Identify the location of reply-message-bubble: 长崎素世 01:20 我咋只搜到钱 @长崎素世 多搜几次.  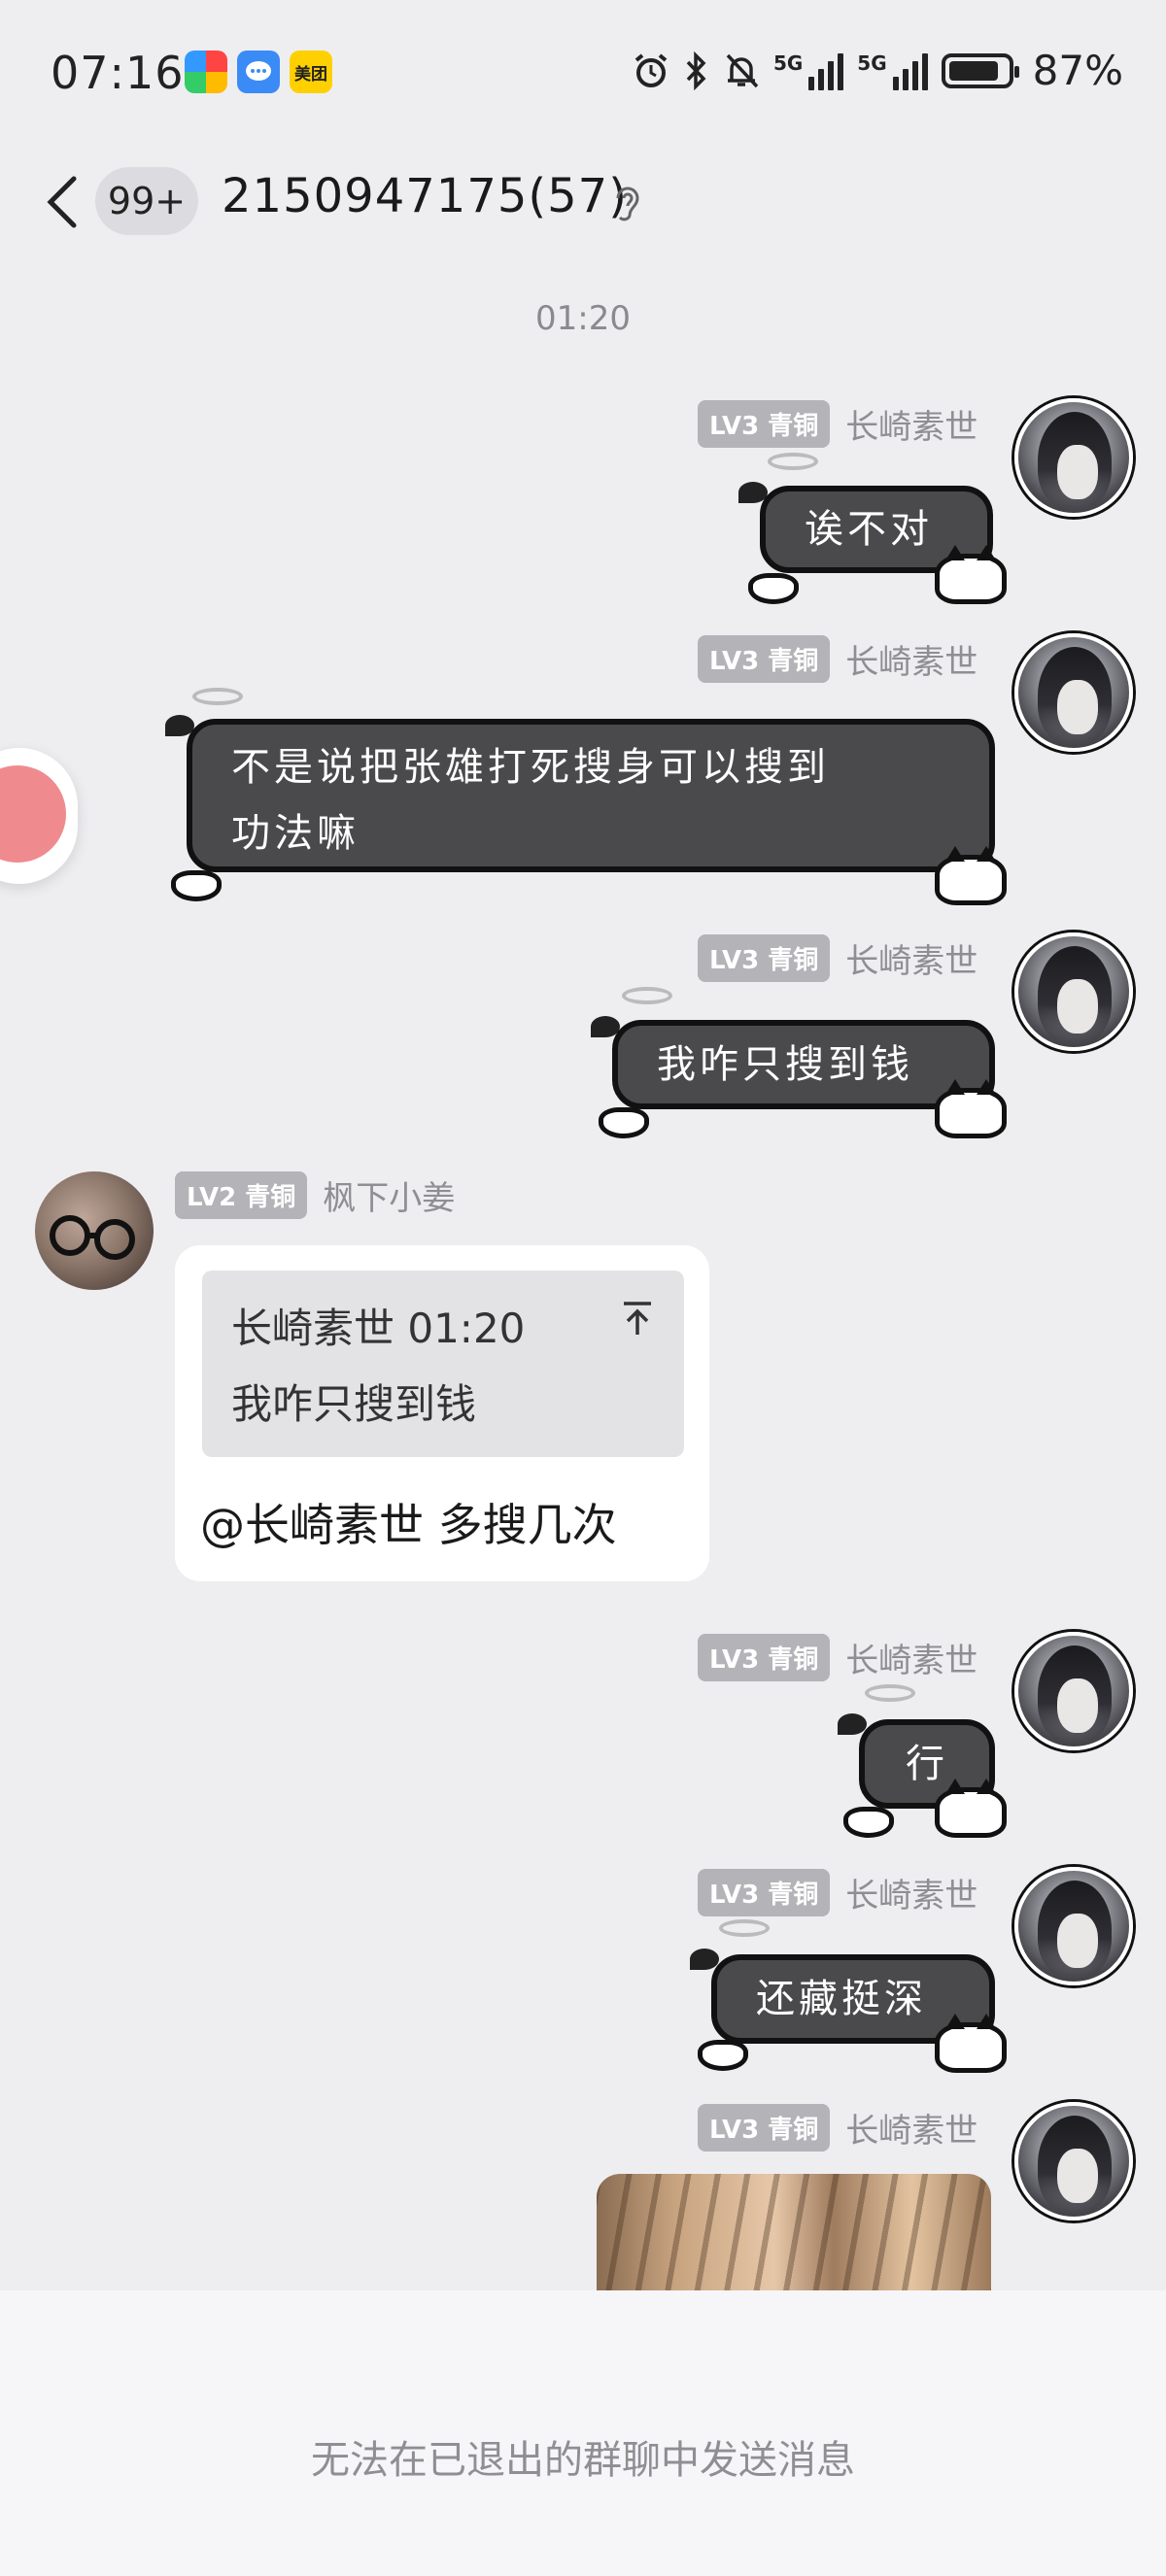
(442, 1413).